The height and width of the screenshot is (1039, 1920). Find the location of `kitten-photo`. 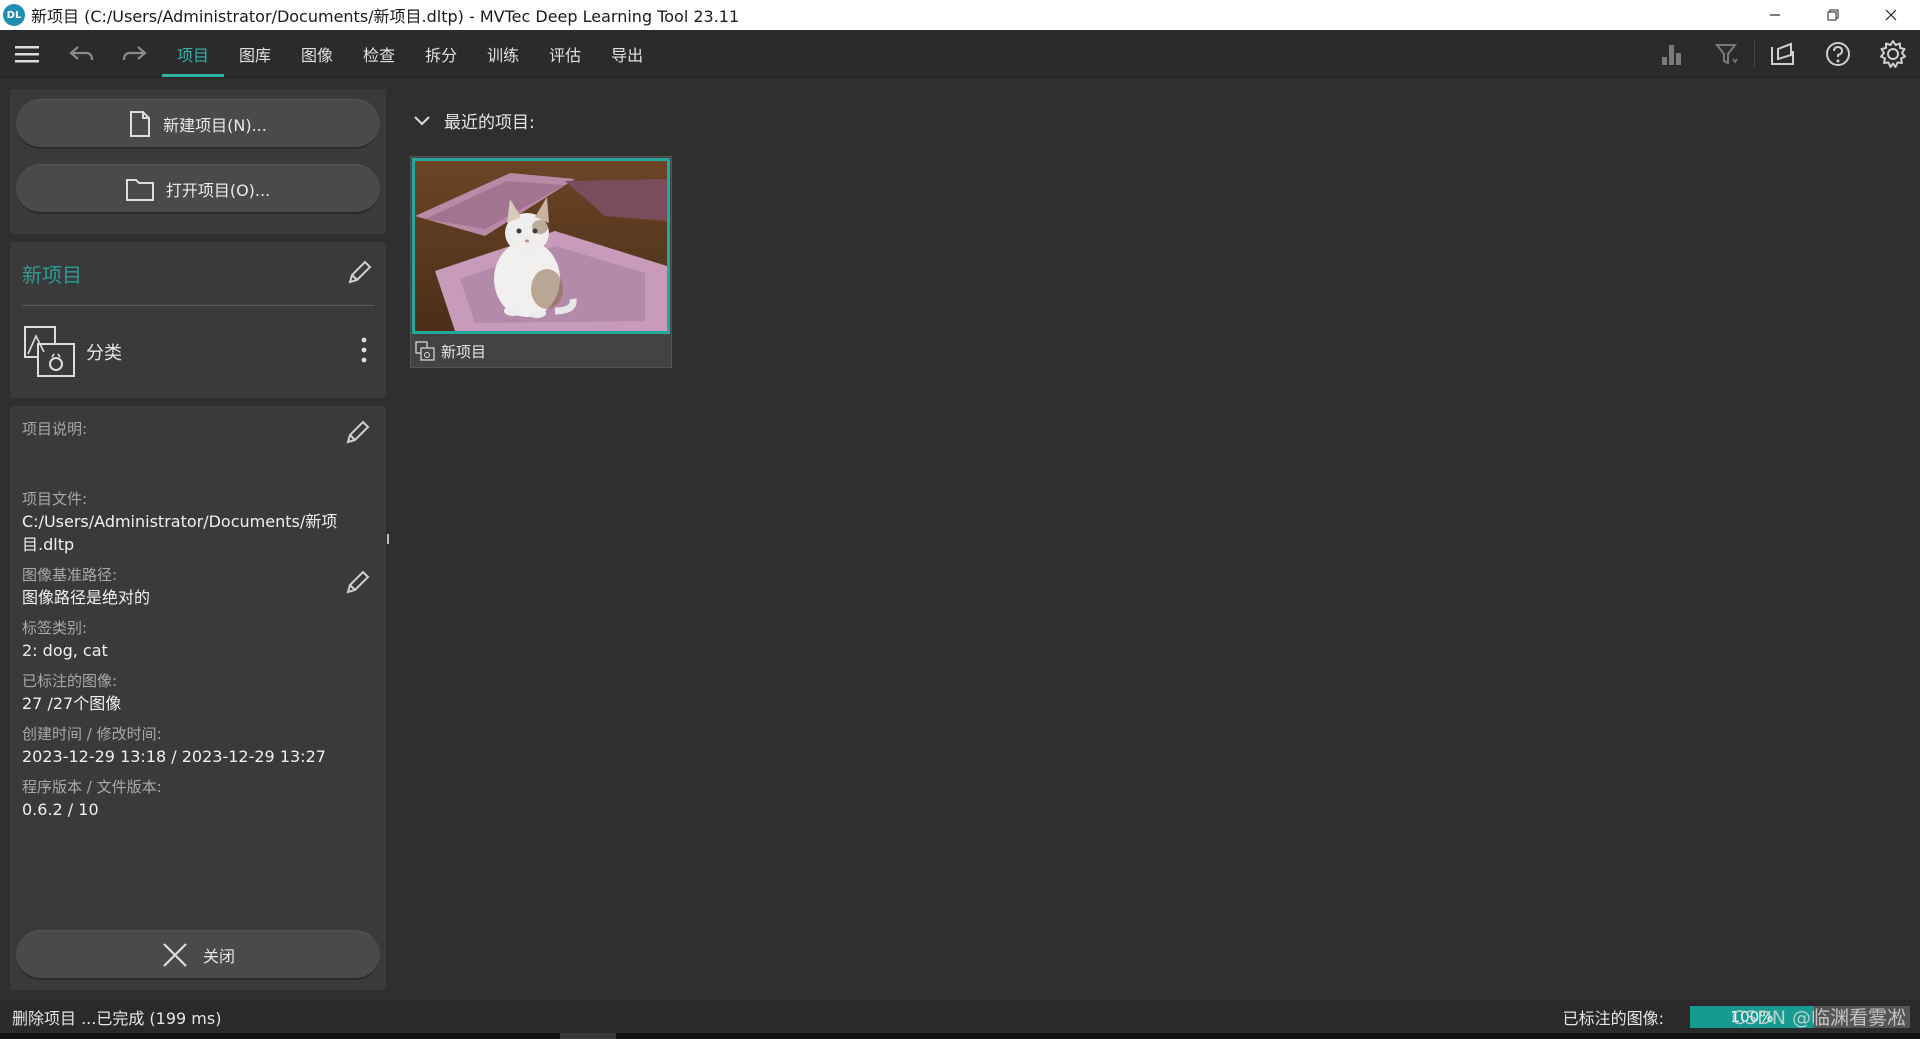

kitten-photo is located at coordinates (541, 246).